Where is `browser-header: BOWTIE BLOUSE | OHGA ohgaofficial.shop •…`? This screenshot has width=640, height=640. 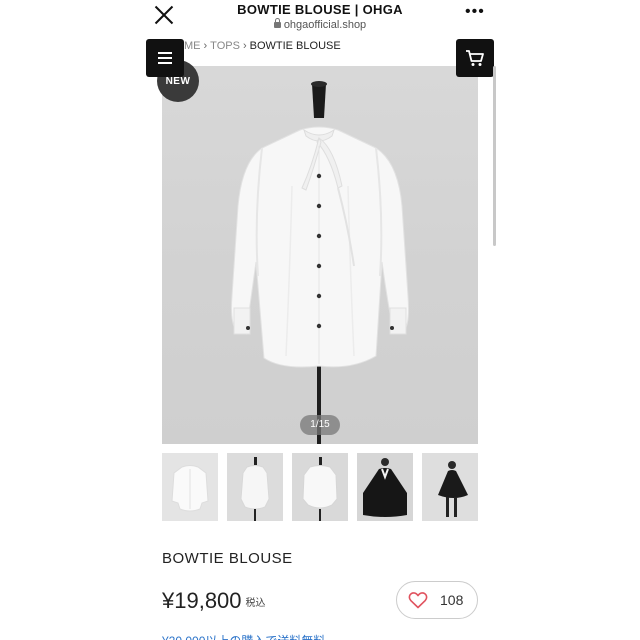 browser-header: BOWTIE BLOUSE | OHGA ohgaofficial.shop •… is located at coordinates (320, 18).